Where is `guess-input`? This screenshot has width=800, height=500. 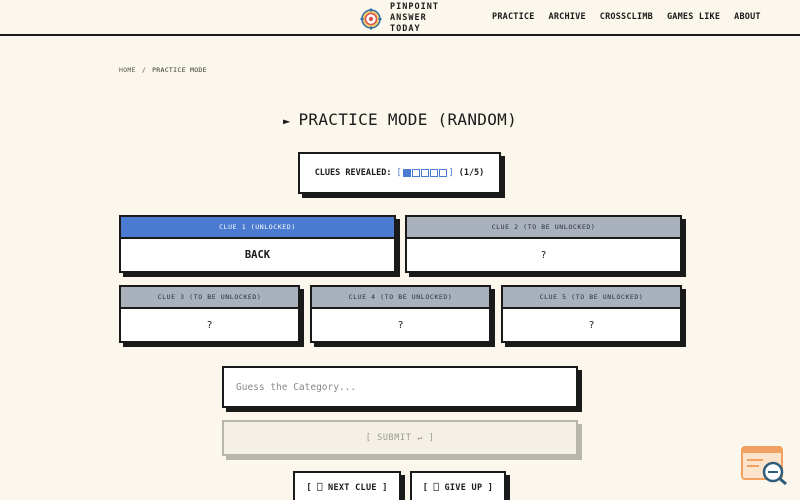 guess-input is located at coordinates (400, 387).